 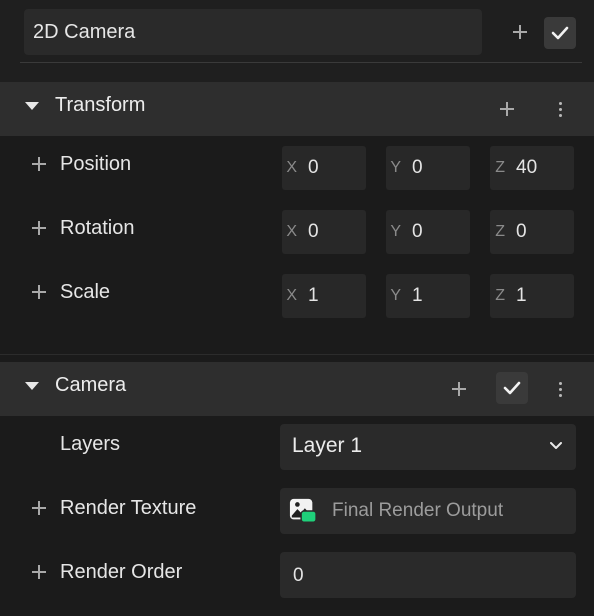 I want to click on camera-enabled-checkbox, so click(x=512, y=388).